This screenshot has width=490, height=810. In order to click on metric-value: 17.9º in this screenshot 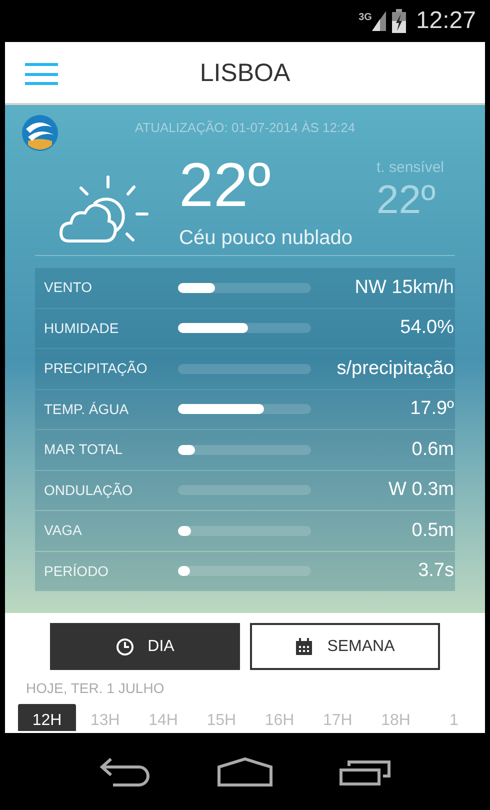, I will do `click(431, 409)`.